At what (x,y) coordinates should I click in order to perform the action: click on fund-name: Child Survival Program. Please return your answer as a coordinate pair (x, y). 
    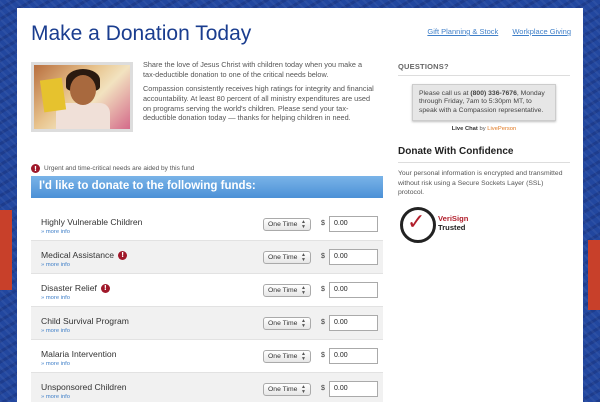
    Looking at the image, I should click on (85, 321).